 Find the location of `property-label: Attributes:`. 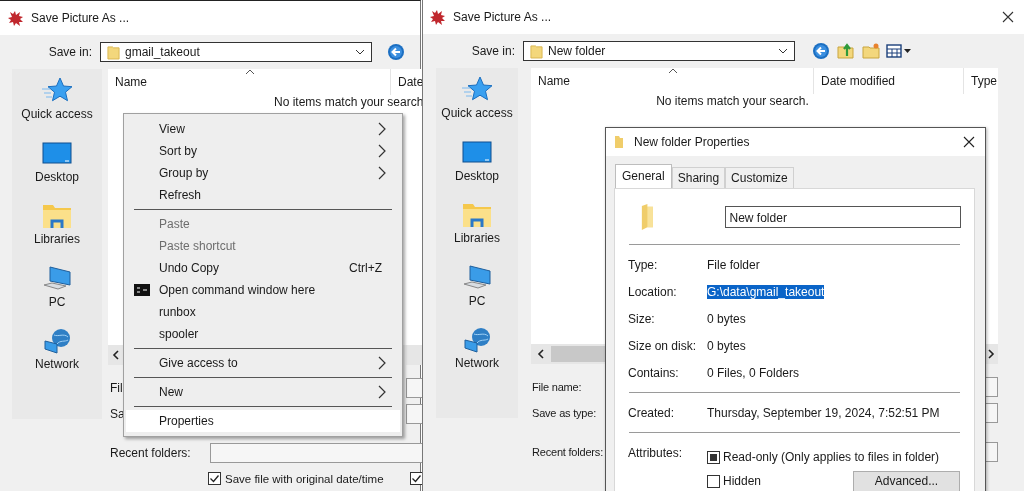

property-label: Attributes: is located at coordinates (656, 453).